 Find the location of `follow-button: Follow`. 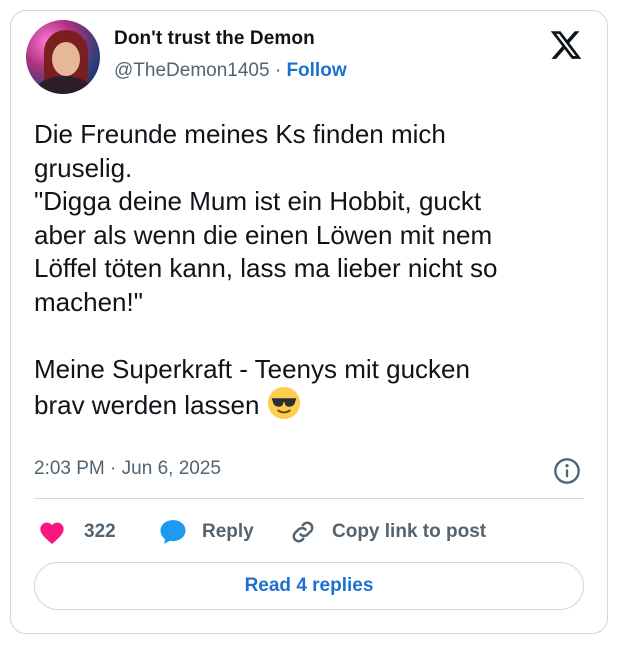

follow-button: Follow is located at coordinates (316, 70).